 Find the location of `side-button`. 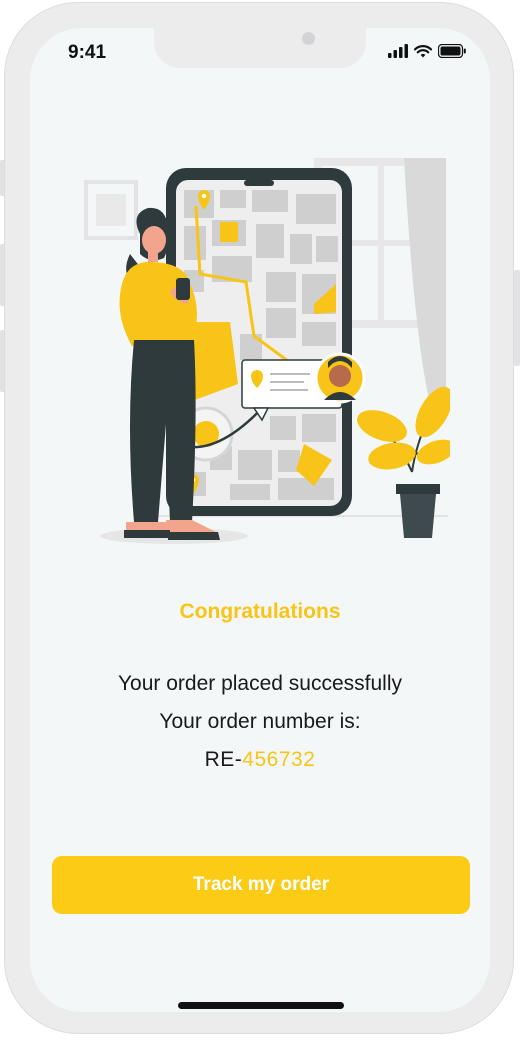

side-button is located at coordinates (517, 318).